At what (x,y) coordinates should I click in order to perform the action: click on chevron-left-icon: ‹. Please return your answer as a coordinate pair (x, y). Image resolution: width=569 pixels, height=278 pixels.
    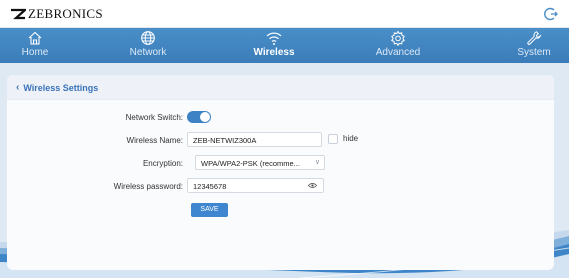
    Looking at the image, I should click on (18, 87).